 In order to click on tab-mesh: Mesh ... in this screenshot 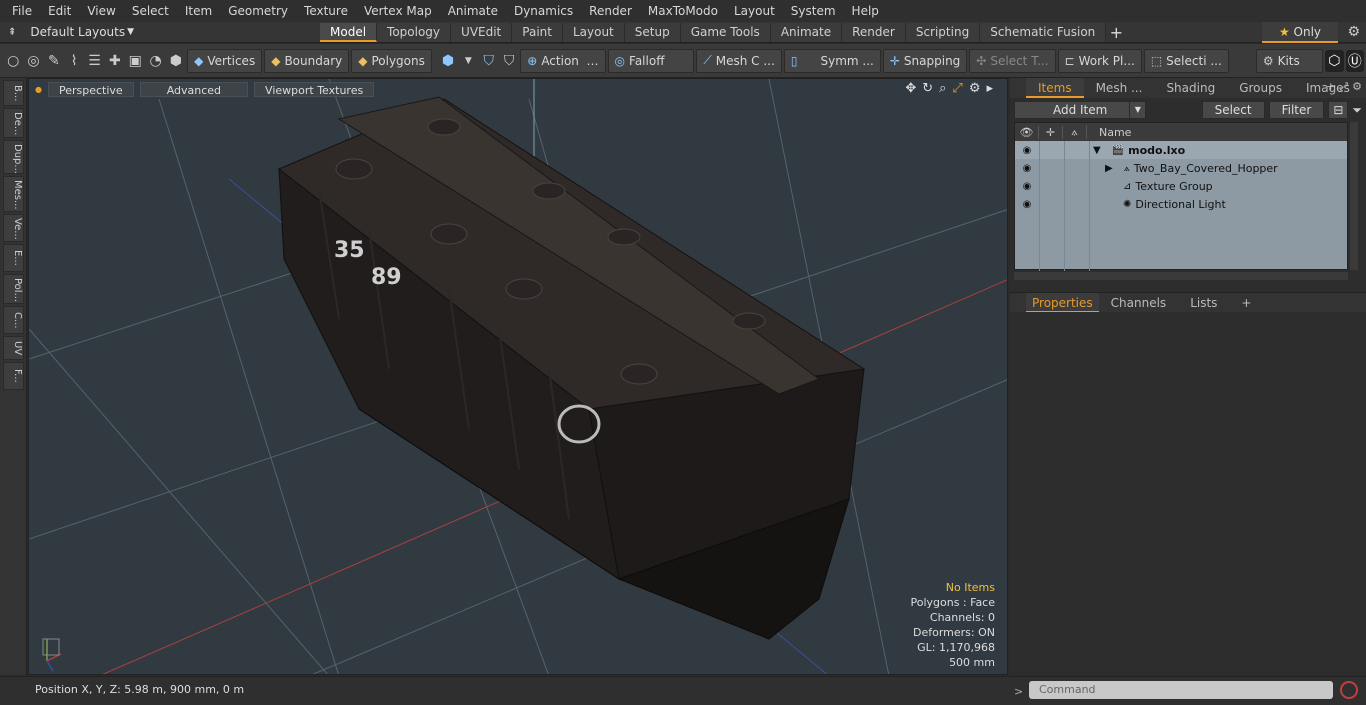, I will do `click(1119, 88)`.